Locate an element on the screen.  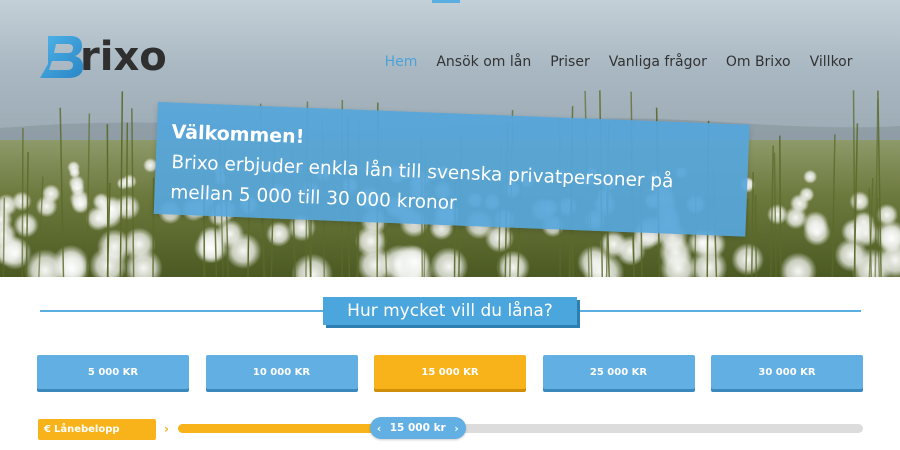
nav-item-villkor: Villkor is located at coordinates (831, 62).